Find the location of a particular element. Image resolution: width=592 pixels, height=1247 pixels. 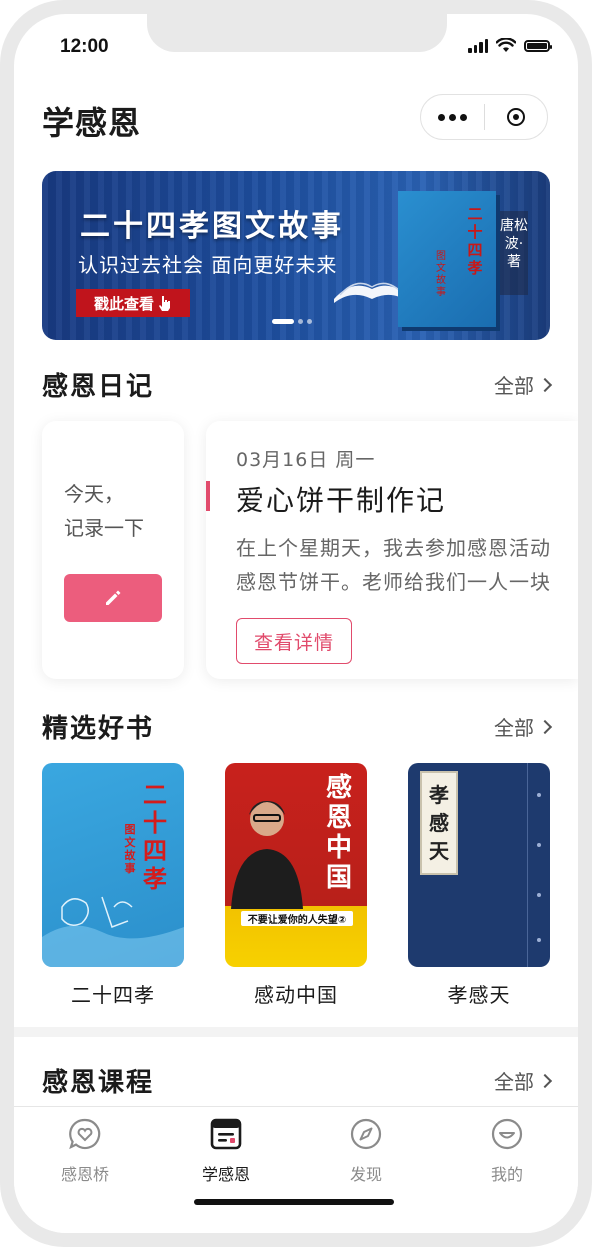

banner-book-cover: 二十四孝 图文故事 is located at coordinates (447, 259).